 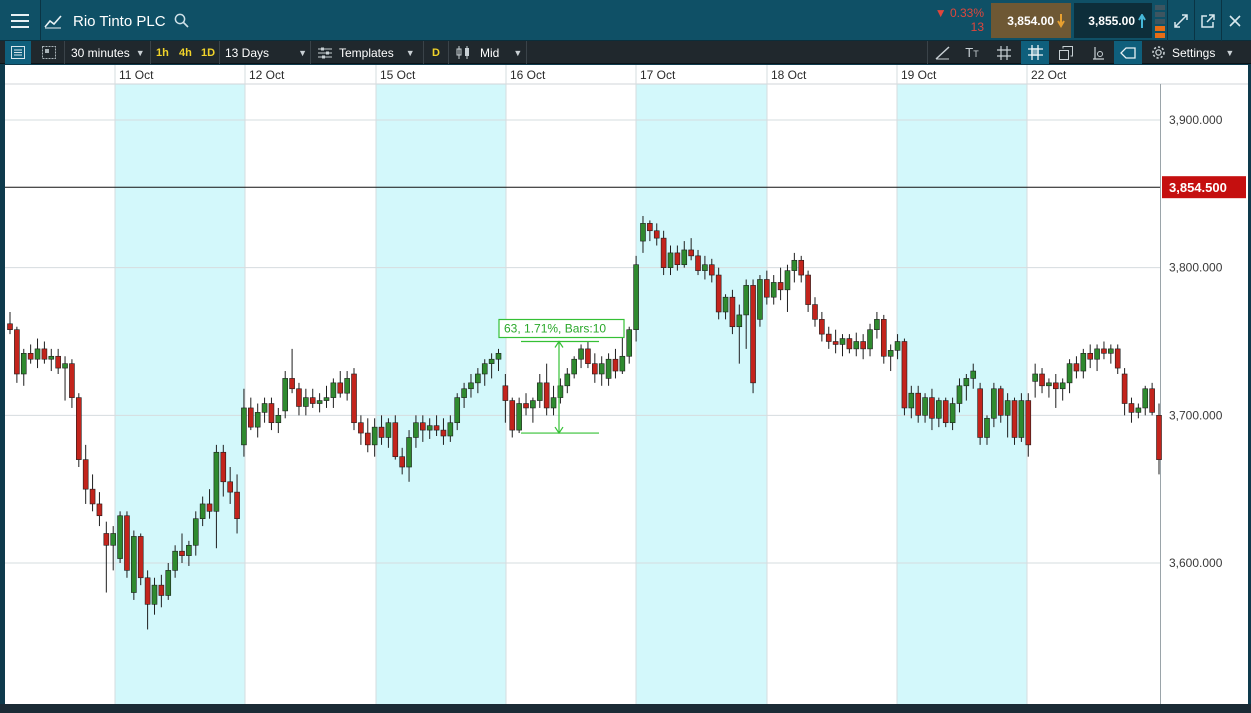 What do you see at coordinates (53, 20) in the screenshot?
I see `chart-icon` at bounding box center [53, 20].